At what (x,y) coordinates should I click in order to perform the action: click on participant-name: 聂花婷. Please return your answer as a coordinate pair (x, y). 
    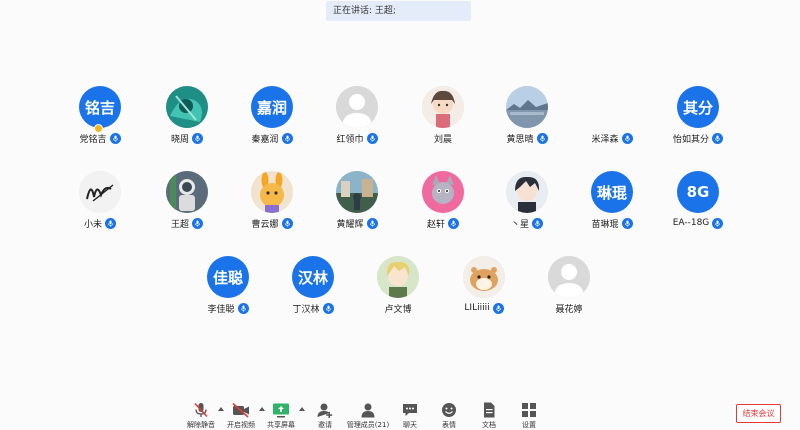
    Looking at the image, I should click on (569, 309).